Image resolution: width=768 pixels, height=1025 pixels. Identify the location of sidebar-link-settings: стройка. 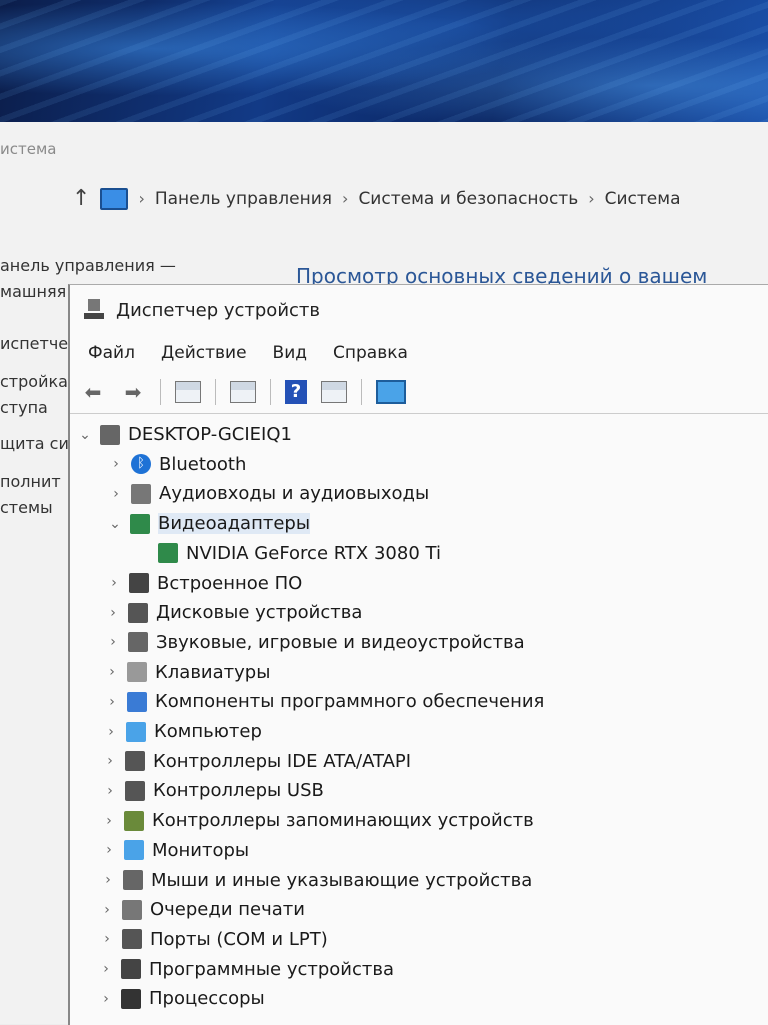
(34, 381).